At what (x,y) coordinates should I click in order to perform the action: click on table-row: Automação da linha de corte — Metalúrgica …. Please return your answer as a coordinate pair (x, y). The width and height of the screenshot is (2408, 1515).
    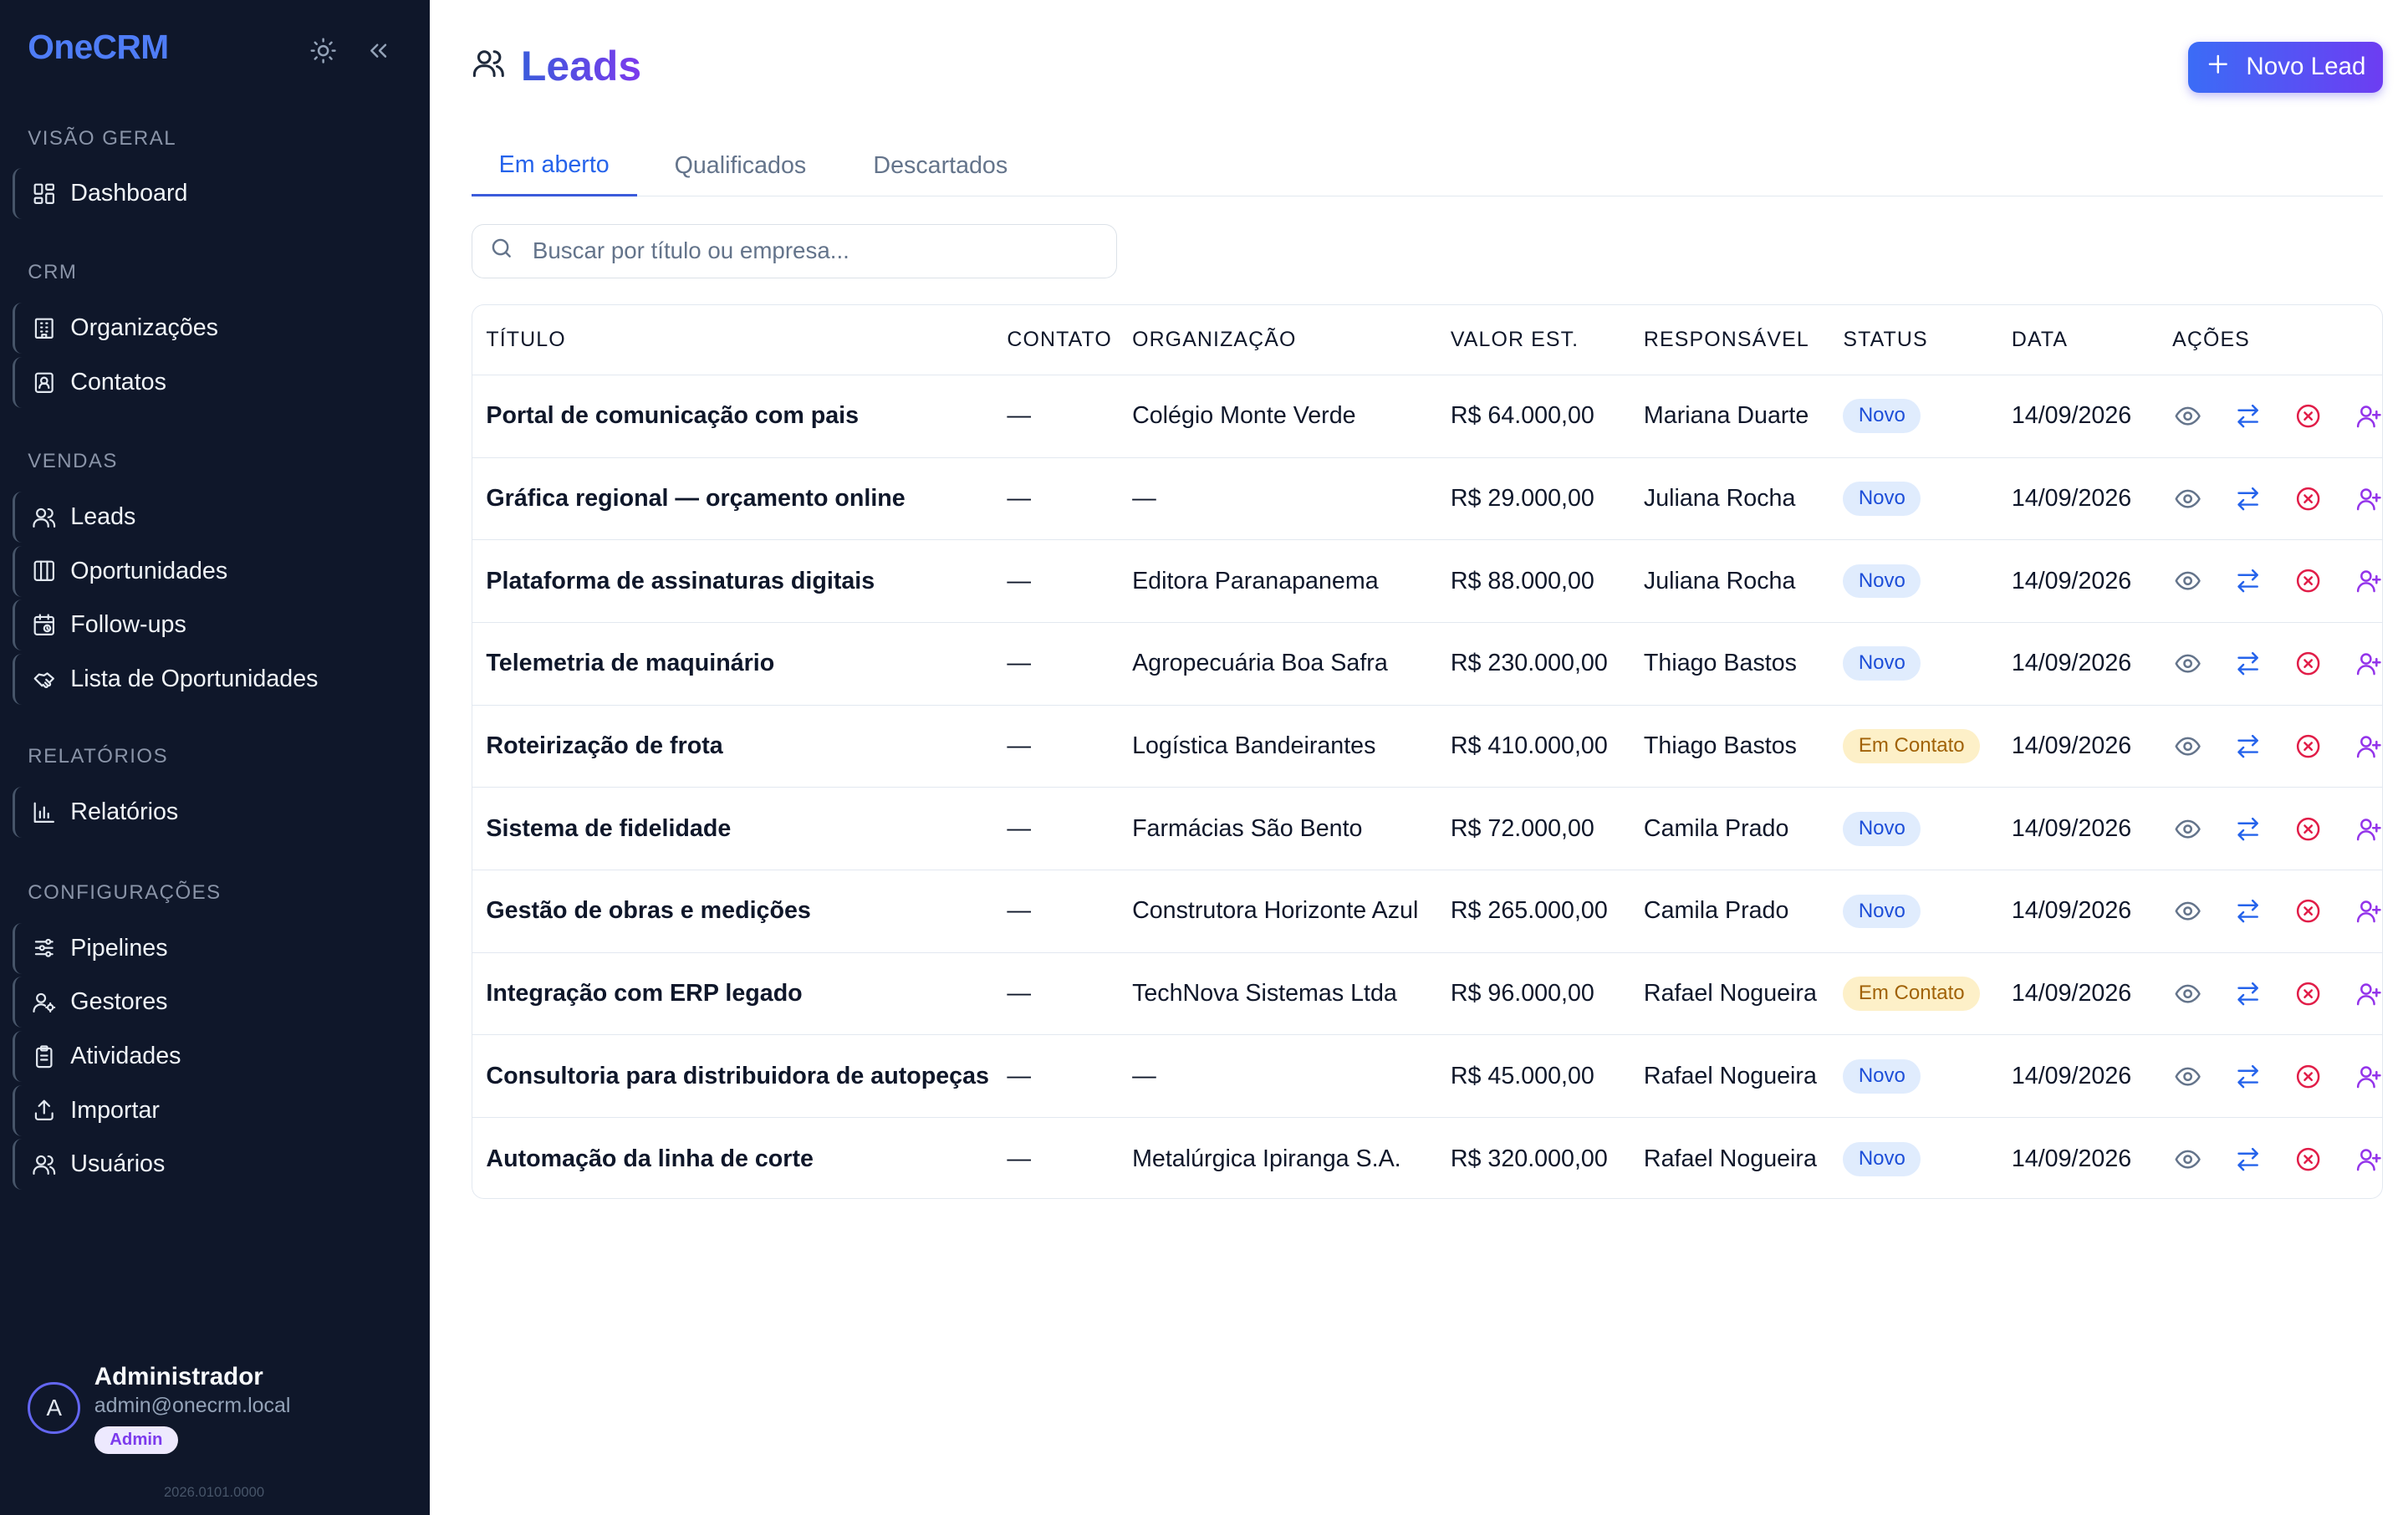
    Looking at the image, I should click on (1428, 1158).